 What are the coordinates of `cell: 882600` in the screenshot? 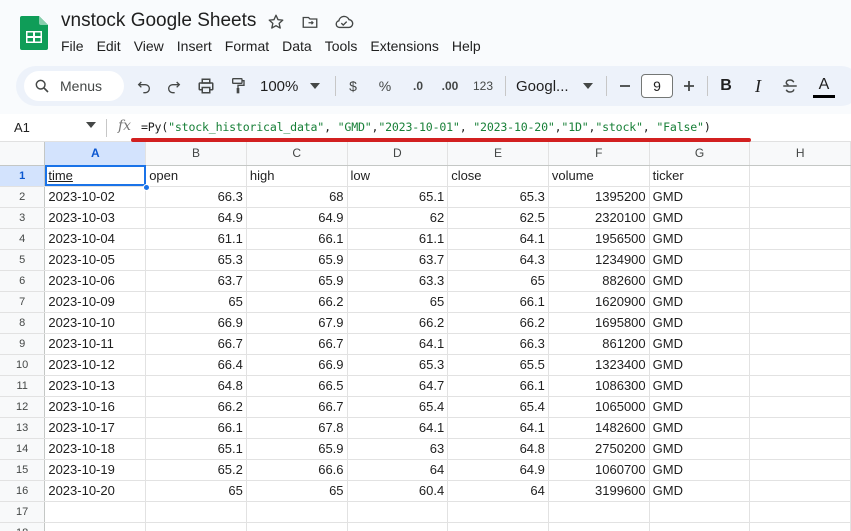 It's located at (599, 281).